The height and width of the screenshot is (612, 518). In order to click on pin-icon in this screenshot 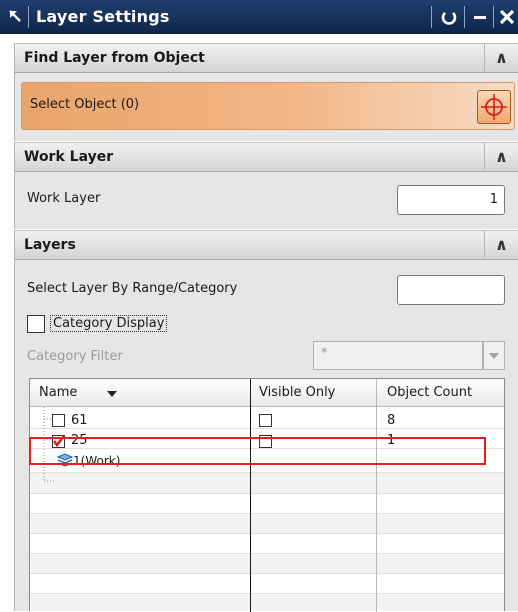, I will do `click(16, 17)`.